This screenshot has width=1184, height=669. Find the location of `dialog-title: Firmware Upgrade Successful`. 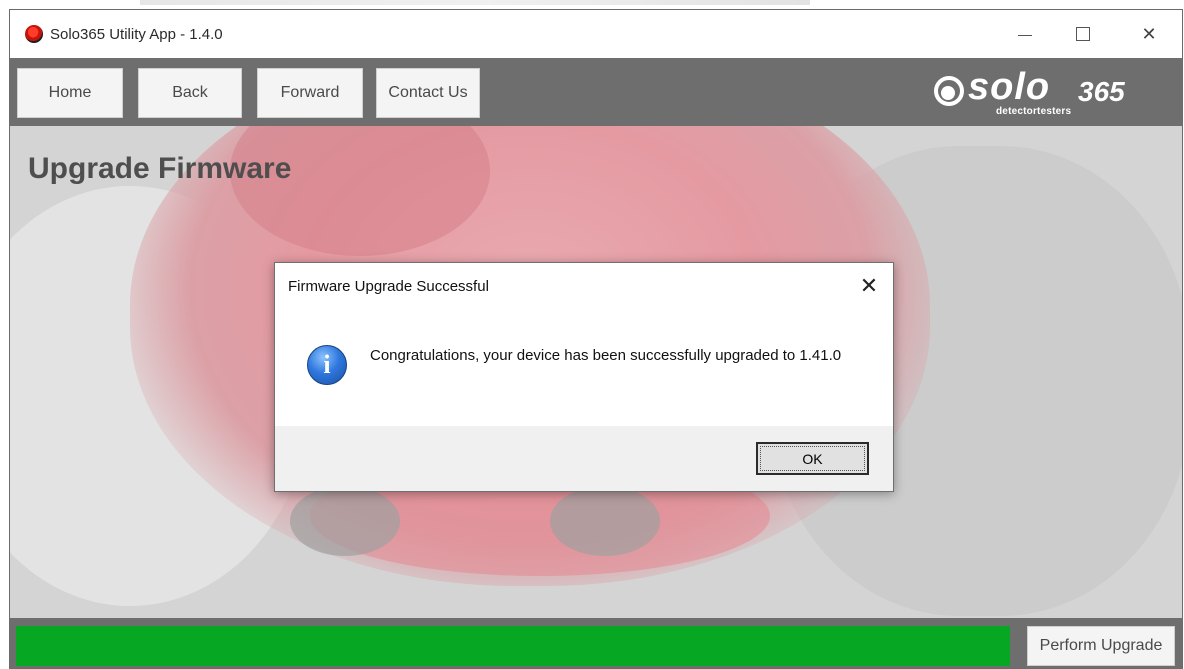

dialog-title: Firmware Upgrade Successful is located at coordinates (388, 286).